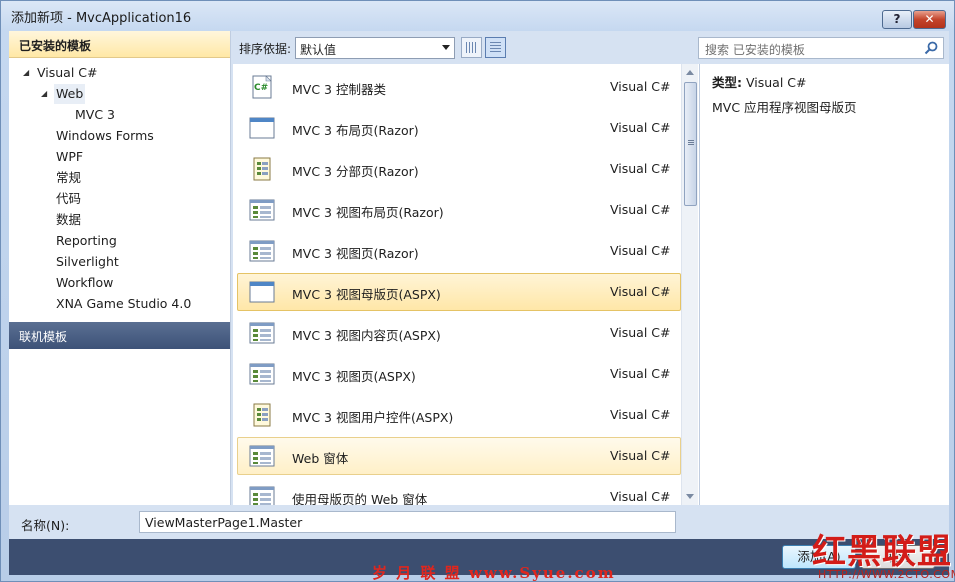 This screenshot has width=955, height=582. I want to click on master-page-icon, so click(262, 292).